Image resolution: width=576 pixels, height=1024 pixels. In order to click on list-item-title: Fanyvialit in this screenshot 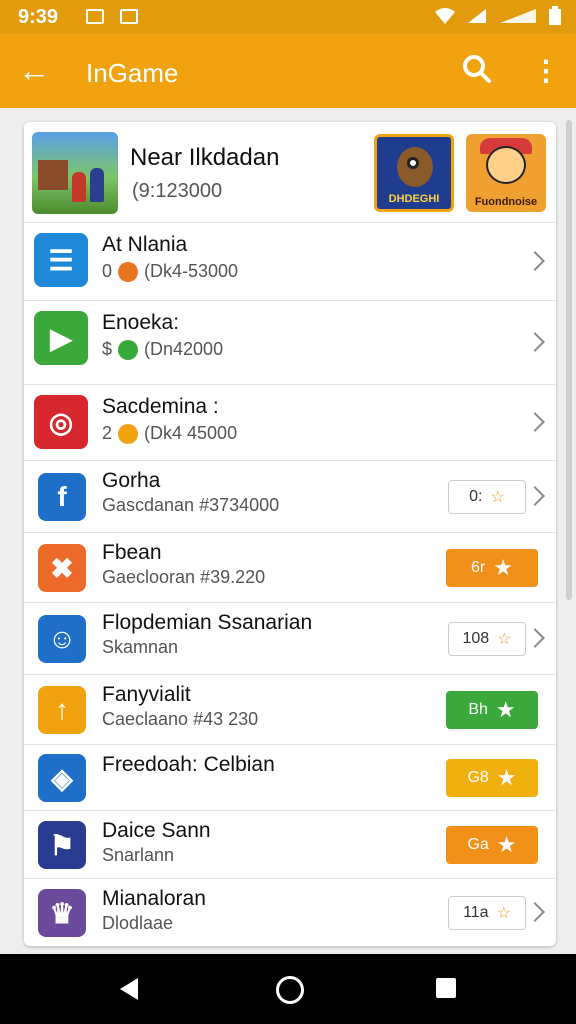, I will do `click(146, 694)`.